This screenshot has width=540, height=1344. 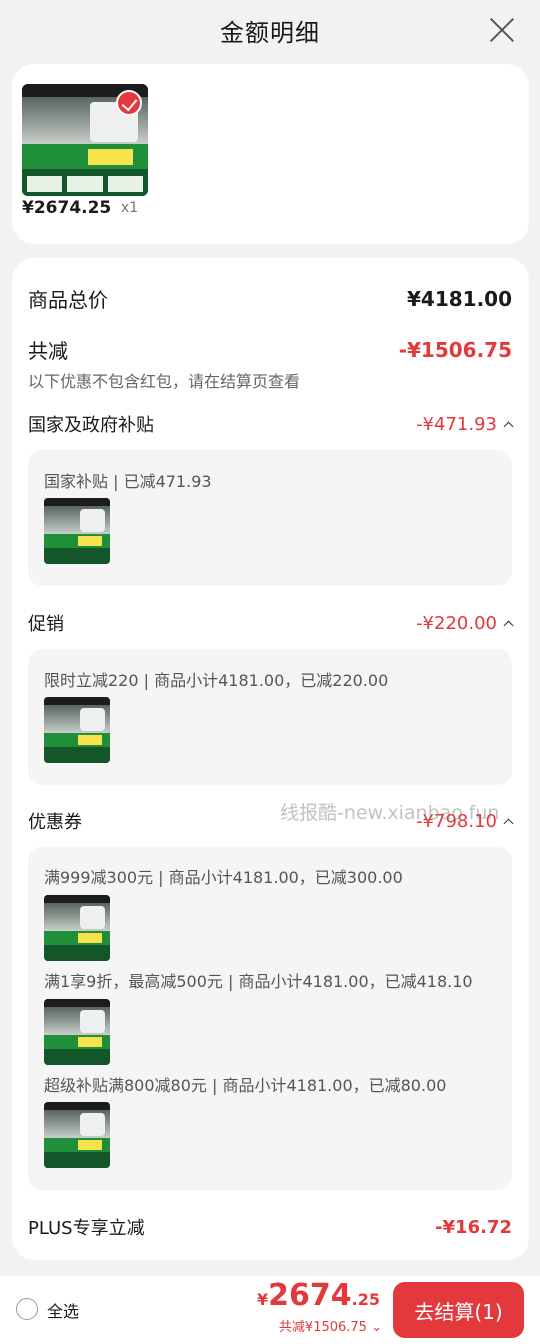 I want to click on reduce-label: 共减, so click(x=48, y=351).